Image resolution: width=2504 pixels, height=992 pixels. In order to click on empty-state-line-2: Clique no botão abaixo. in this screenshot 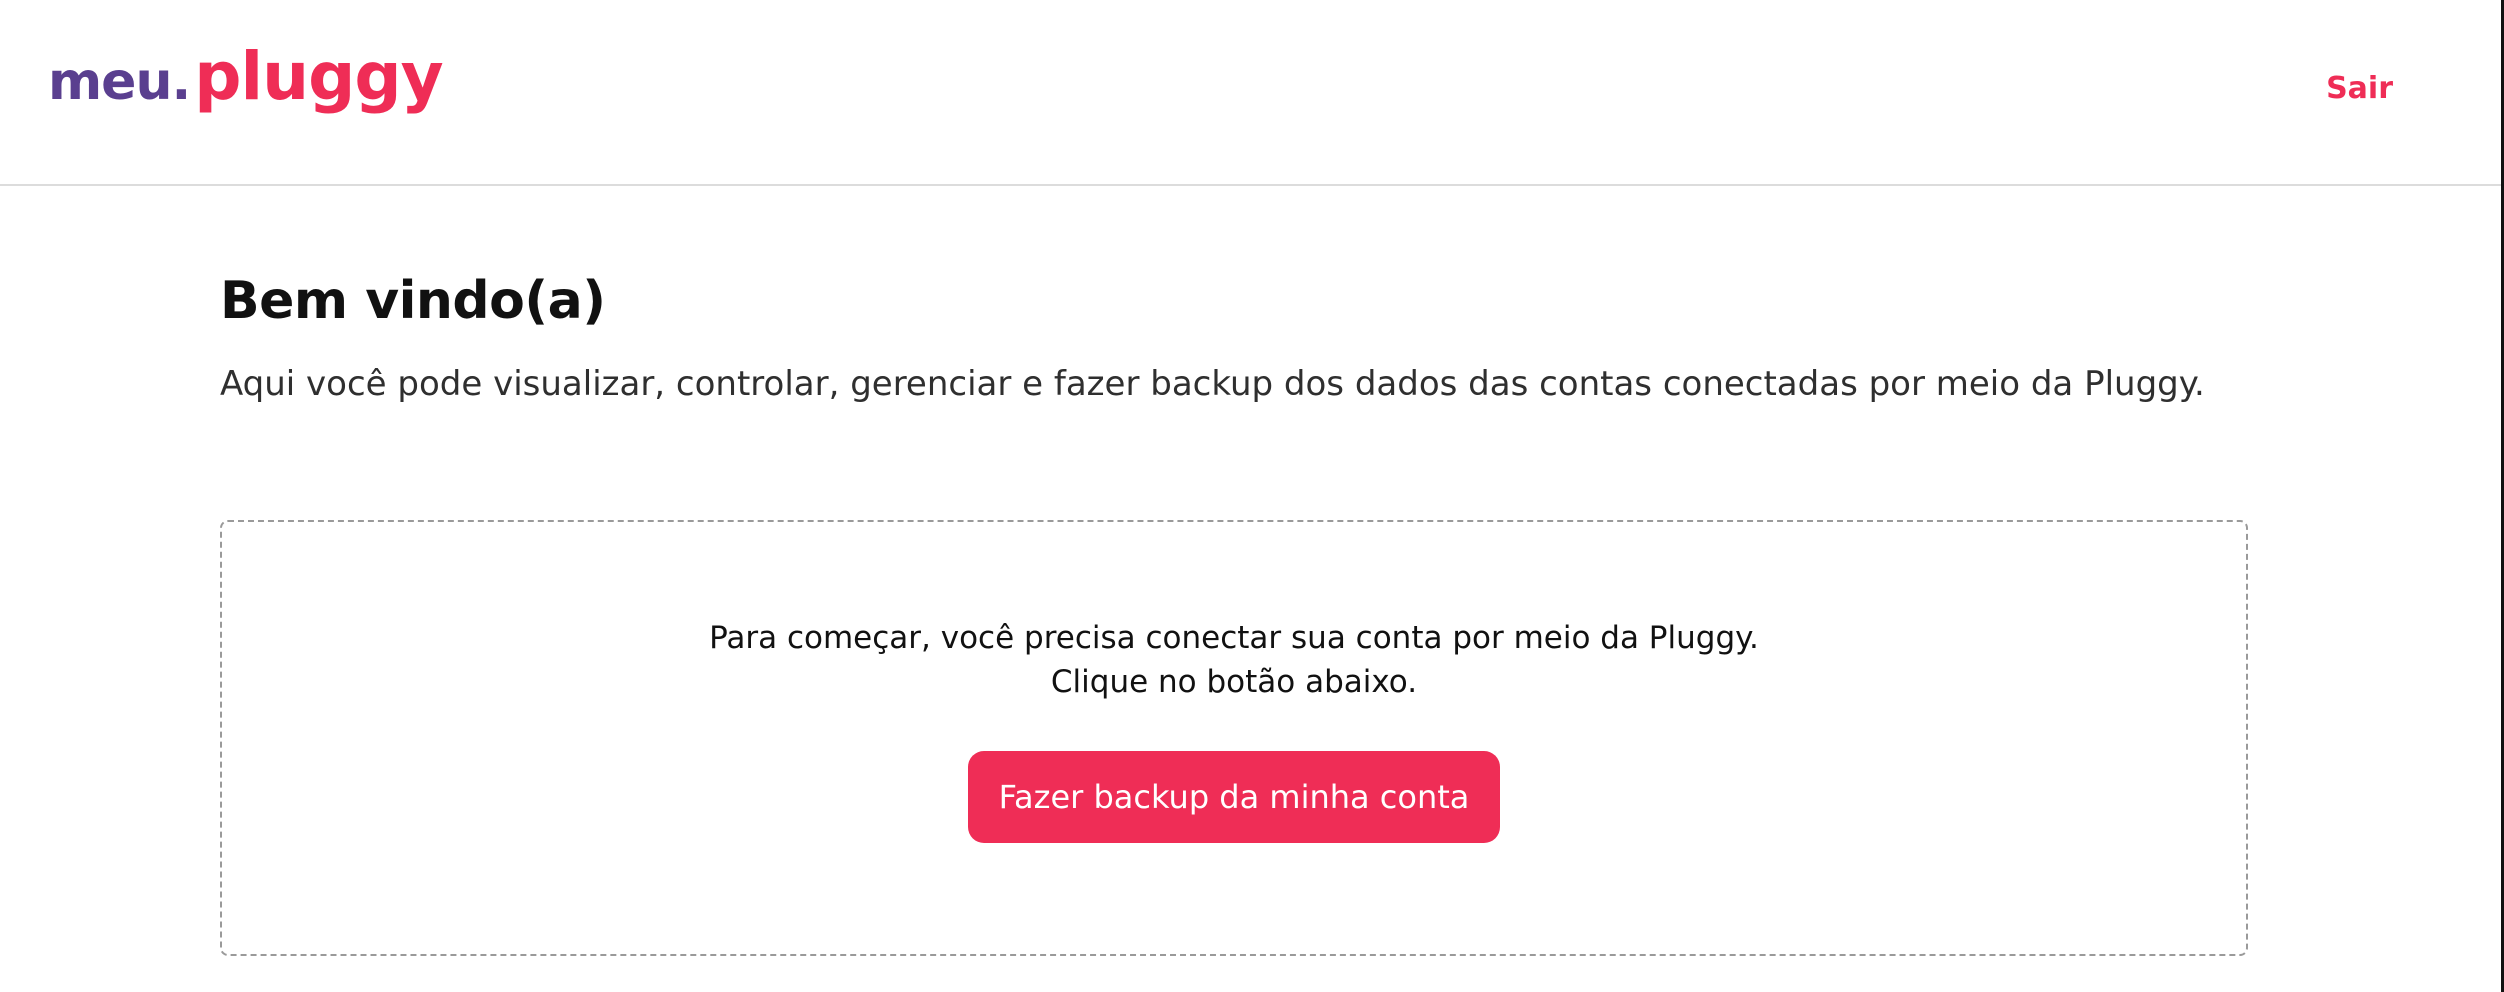, I will do `click(1234, 682)`.